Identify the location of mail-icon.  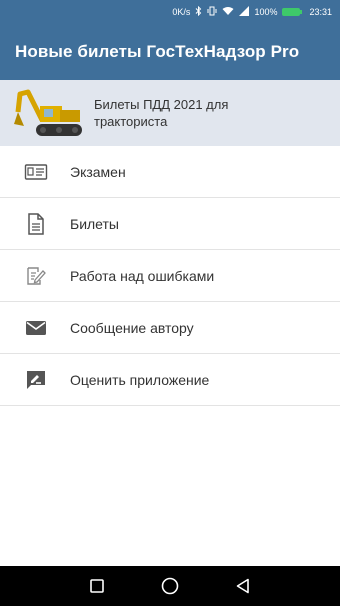
(36, 328).